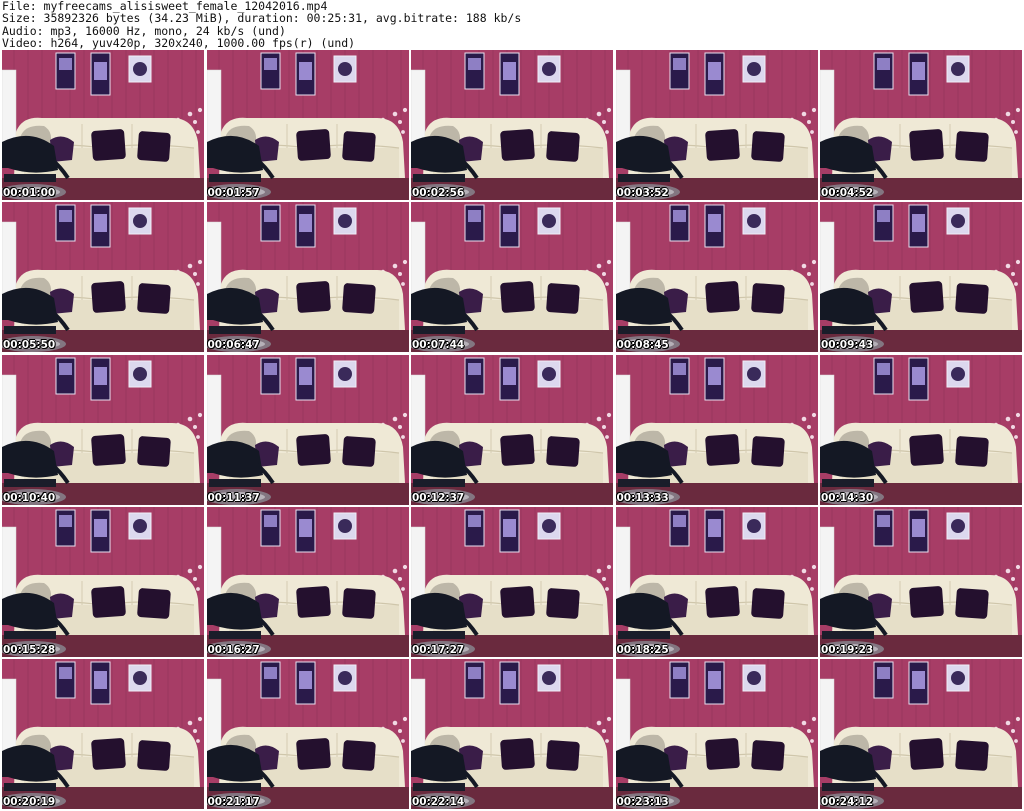 The width and height of the screenshot is (1024, 811). What do you see at coordinates (847, 345) in the screenshot?
I see `timestamp-label: 00:09:43` at bounding box center [847, 345].